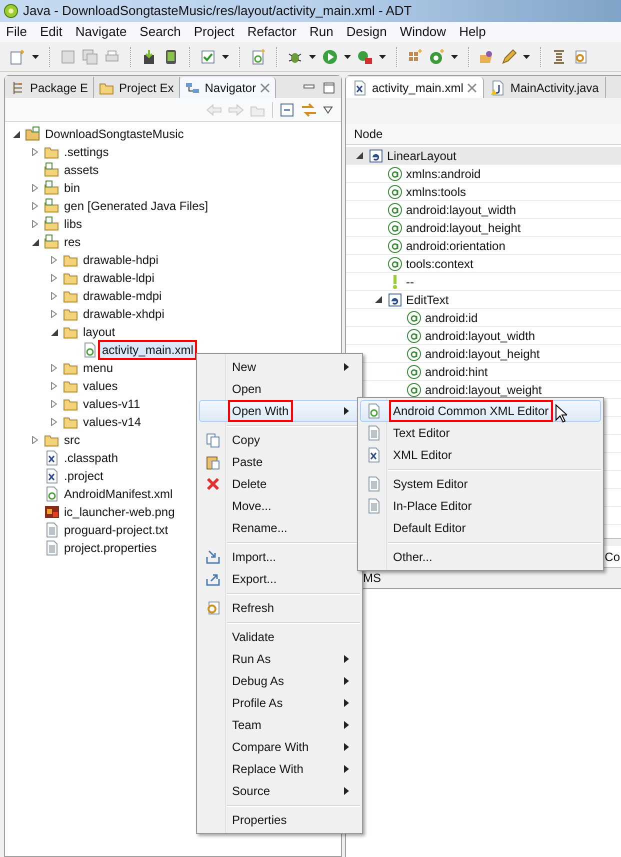  Describe the element at coordinates (100, 386) in the screenshot. I see `tree-item: values` at that location.